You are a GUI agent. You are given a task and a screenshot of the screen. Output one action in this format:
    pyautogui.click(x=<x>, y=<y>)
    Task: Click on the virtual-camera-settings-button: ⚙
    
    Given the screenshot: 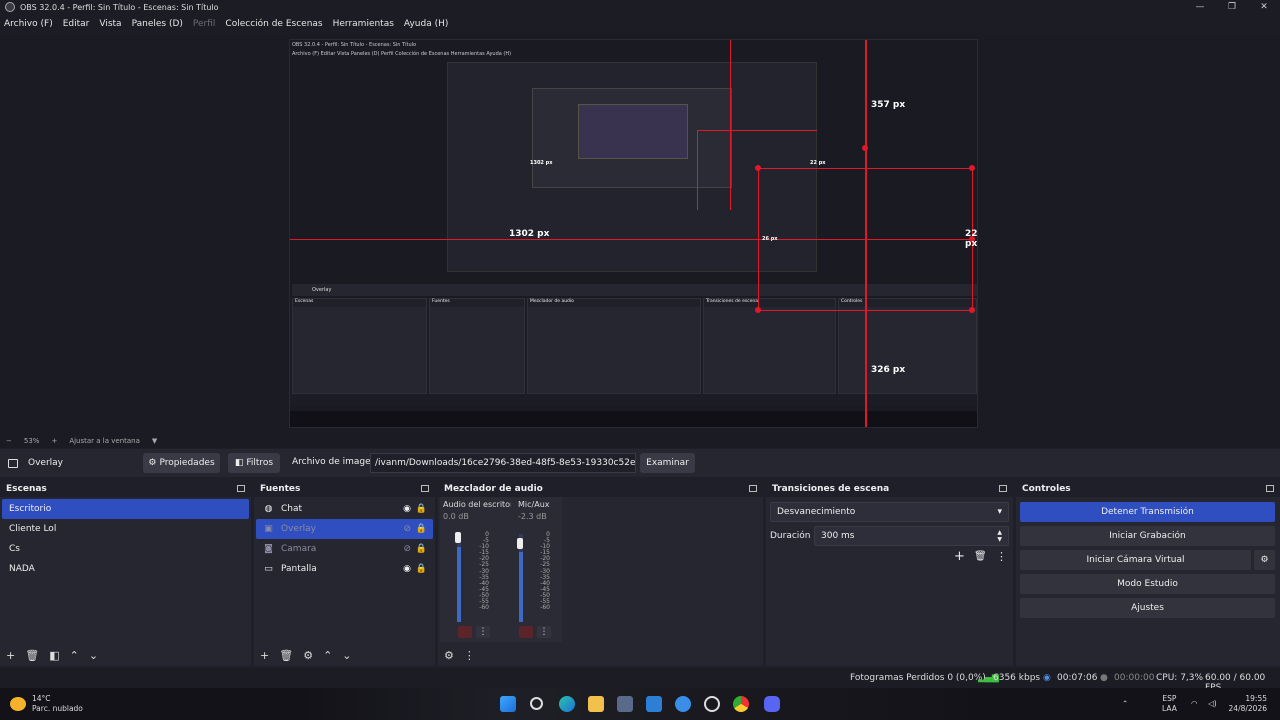 What is the action you would take?
    pyautogui.click(x=1264, y=560)
    